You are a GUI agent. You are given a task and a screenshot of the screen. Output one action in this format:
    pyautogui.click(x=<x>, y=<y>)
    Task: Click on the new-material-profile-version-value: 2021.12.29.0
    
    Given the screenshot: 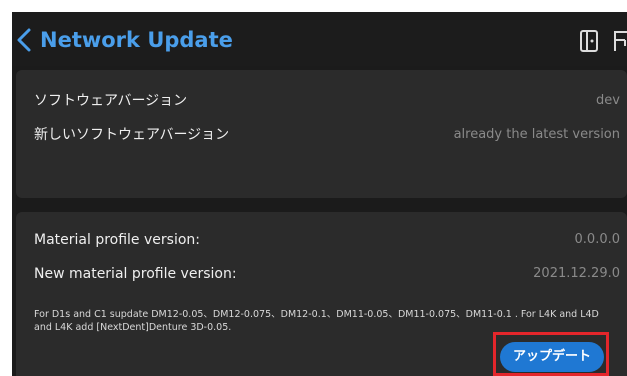 What is the action you would take?
    pyautogui.click(x=576, y=273)
    